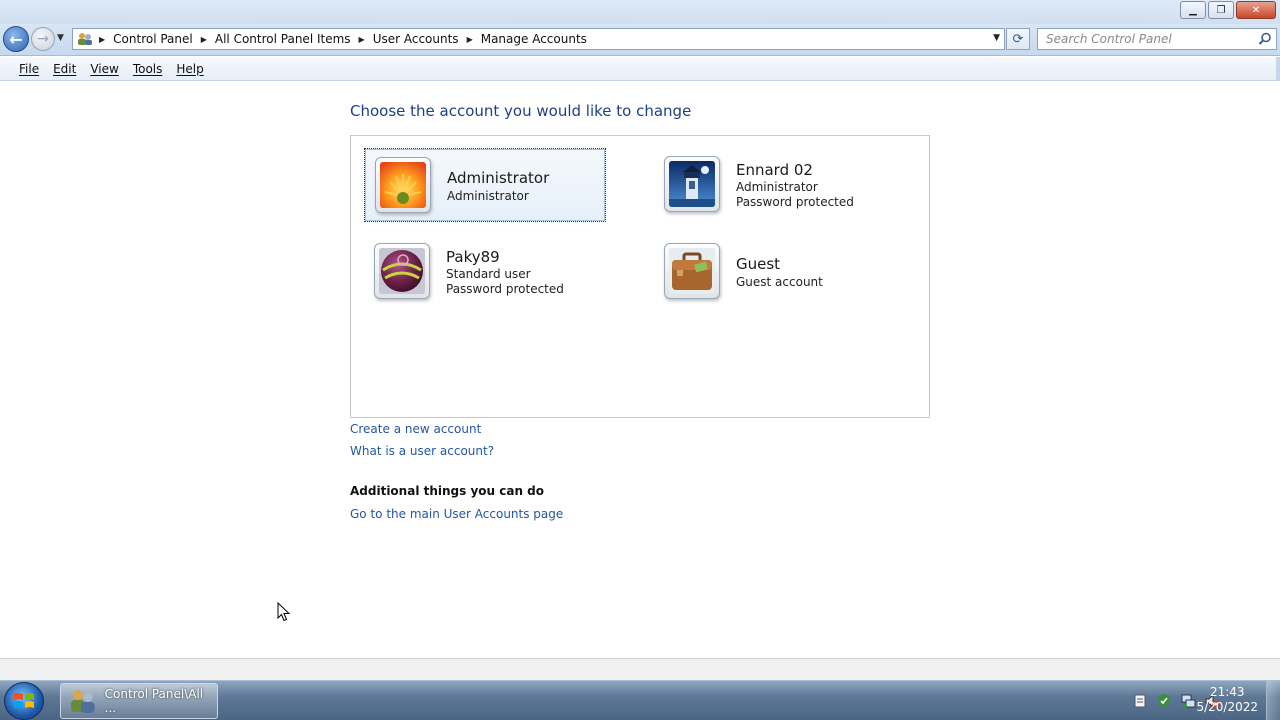 The height and width of the screenshot is (720, 1280). I want to click on account-tile-guest: Guest Guest account, so click(775, 272).